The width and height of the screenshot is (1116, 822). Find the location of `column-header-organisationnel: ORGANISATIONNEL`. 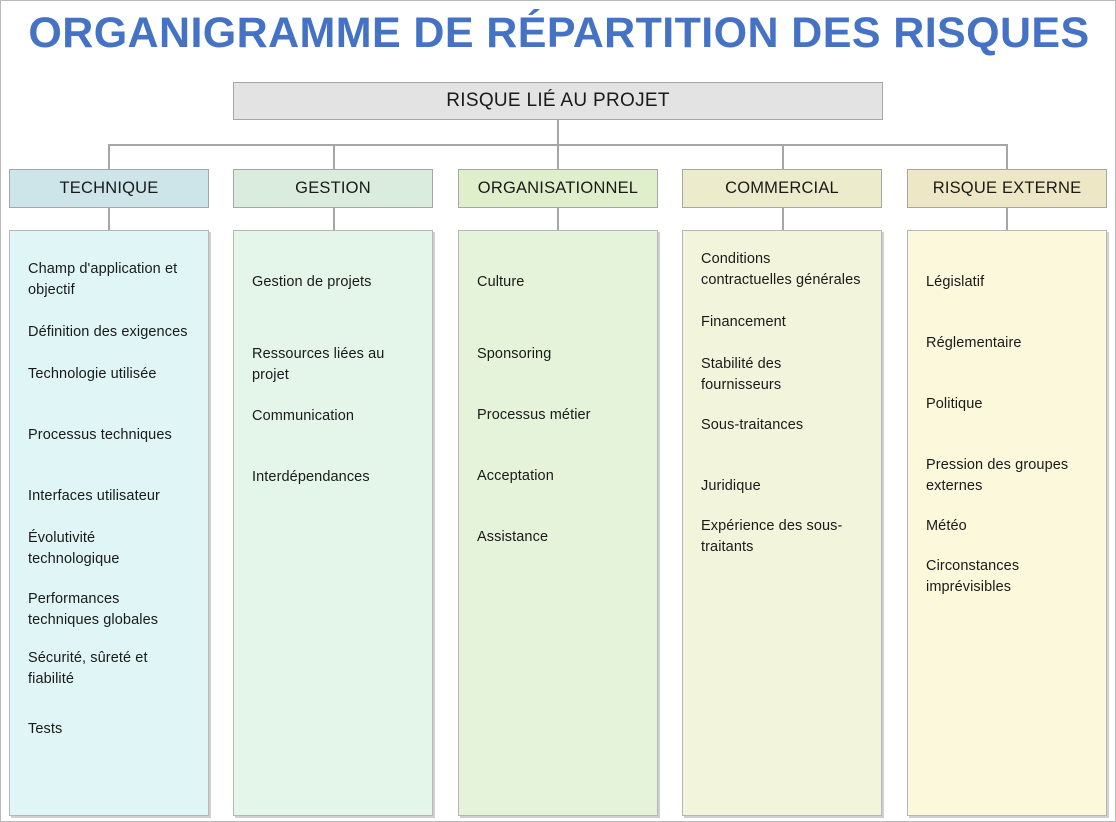

column-header-organisationnel: ORGANISATIONNEL is located at coordinates (558, 188).